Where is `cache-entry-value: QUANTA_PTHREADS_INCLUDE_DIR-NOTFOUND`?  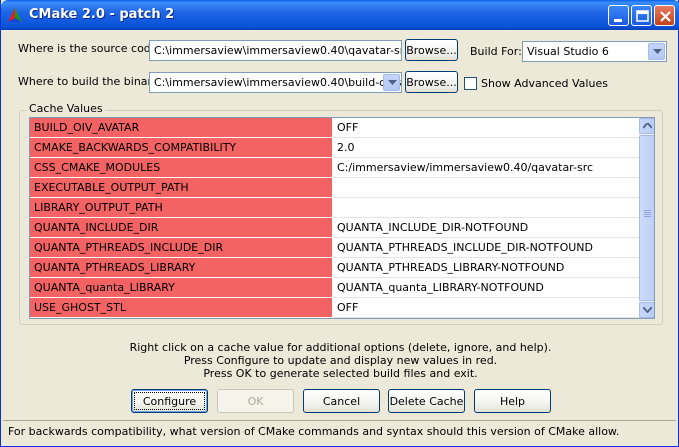
cache-entry-value: QUANTA_PTHREADS_INCLUDE_DIR-NOTFOUND is located at coordinates (486, 248).